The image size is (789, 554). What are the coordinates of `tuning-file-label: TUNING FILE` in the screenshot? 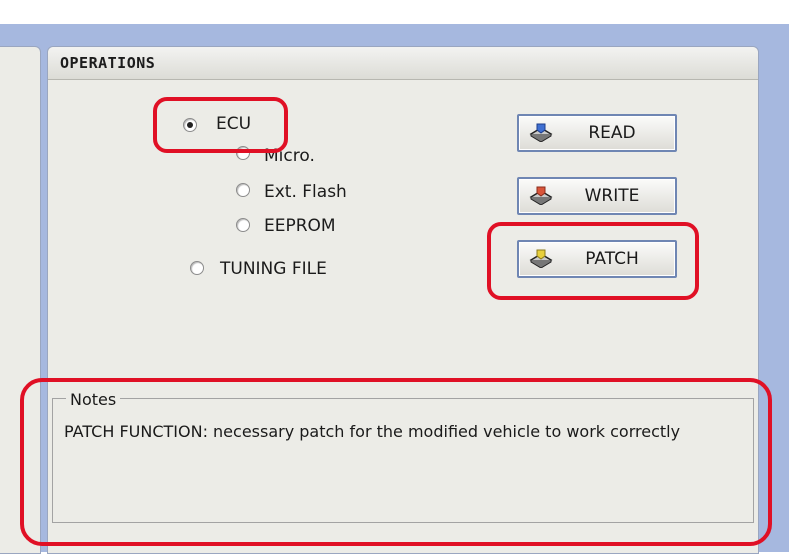 It's located at (273, 269).